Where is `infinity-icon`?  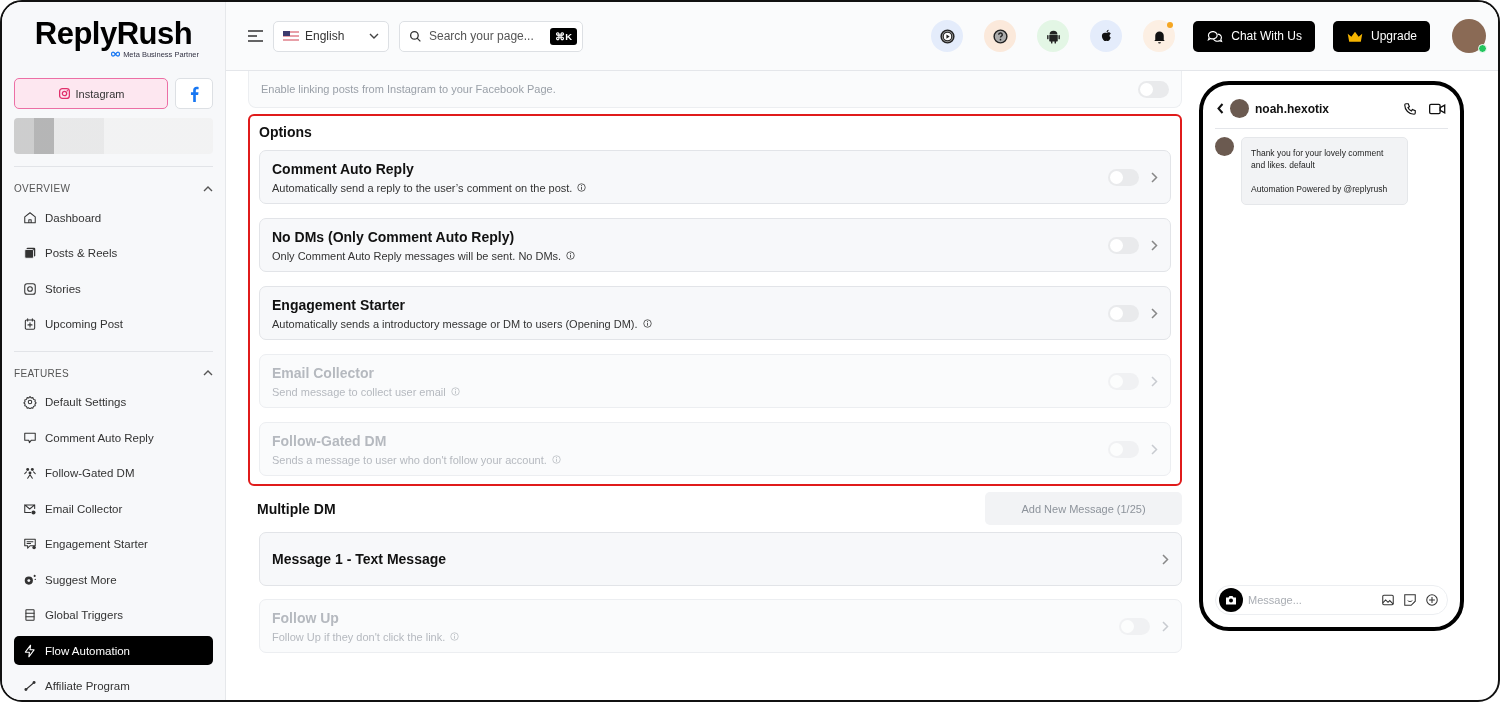 infinity-icon is located at coordinates (116, 54).